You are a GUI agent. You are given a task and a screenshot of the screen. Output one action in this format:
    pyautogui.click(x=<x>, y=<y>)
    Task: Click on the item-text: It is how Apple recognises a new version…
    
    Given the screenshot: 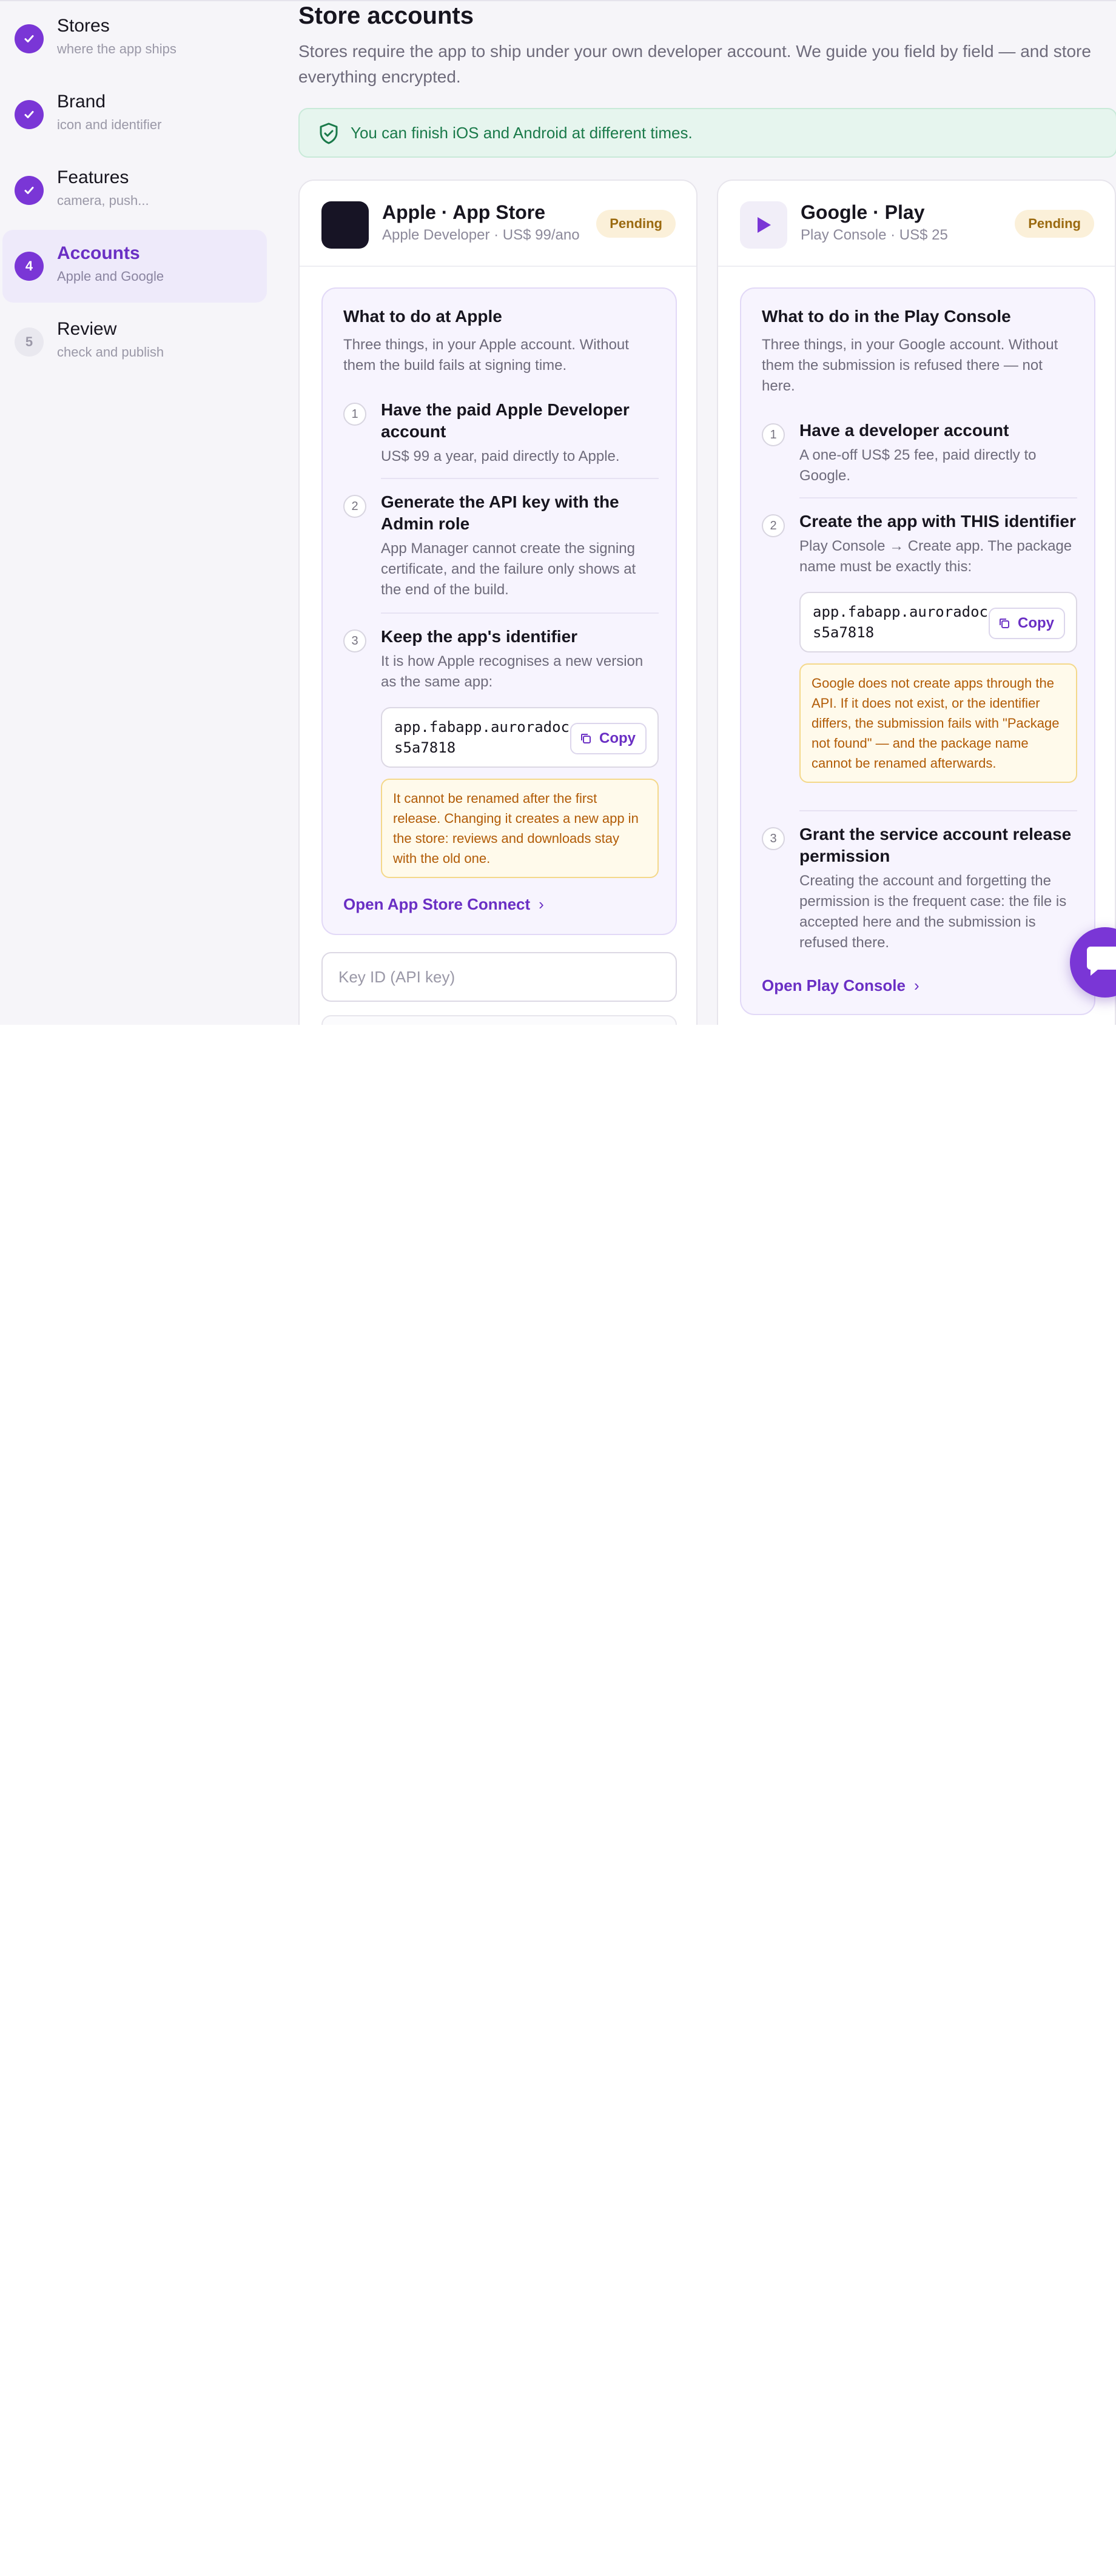 What is the action you would take?
    pyautogui.click(x=512, y=671)
    